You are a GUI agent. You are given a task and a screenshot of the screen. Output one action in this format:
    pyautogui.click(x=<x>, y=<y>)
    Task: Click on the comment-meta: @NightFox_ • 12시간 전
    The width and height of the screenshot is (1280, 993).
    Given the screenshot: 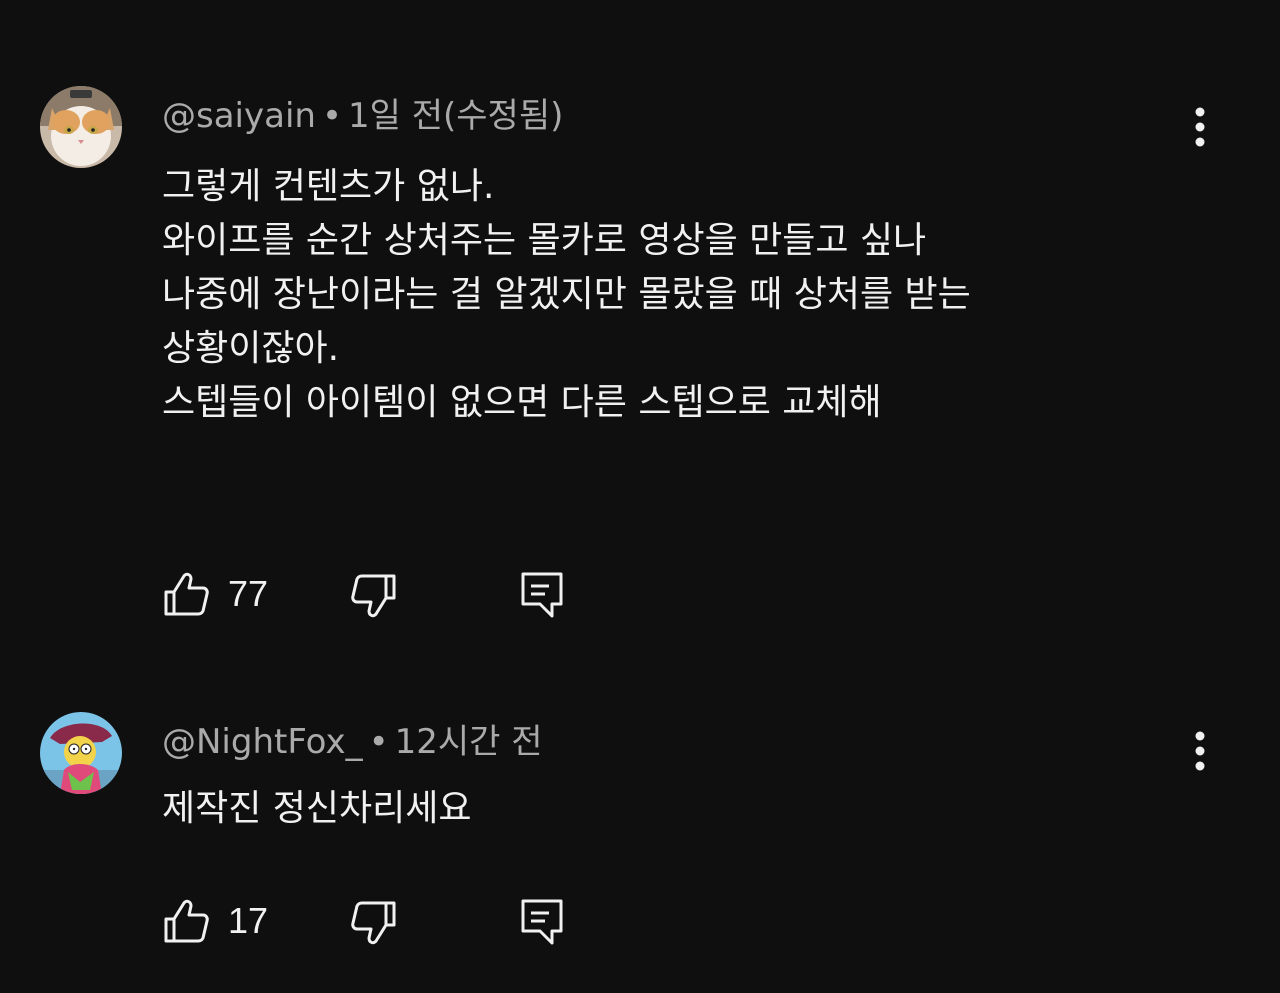 What is the action you would take?
    pyautogui.click(x=352, y=742)
    